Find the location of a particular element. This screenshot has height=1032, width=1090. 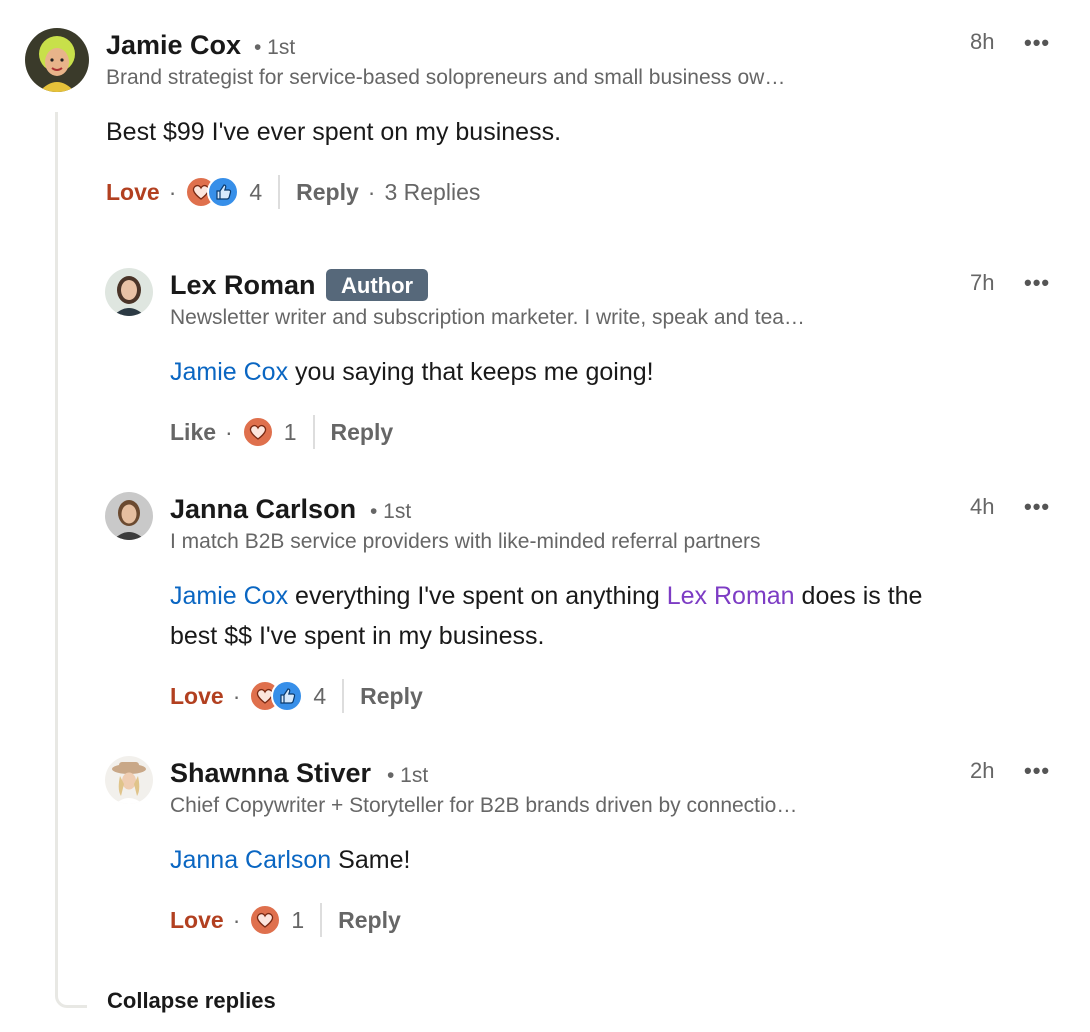

comment-text-content: Best $99 I've ever spent on my business. is located at coordinates (334, 132).